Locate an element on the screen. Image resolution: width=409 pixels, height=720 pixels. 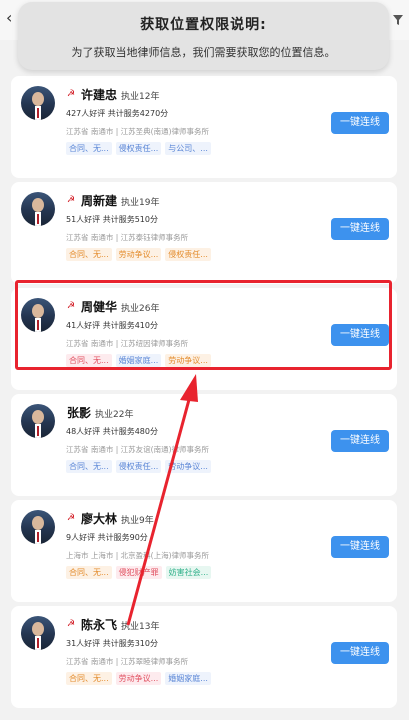
permission-title: 获取位置权限说明: is located at coordinates (203, 25).